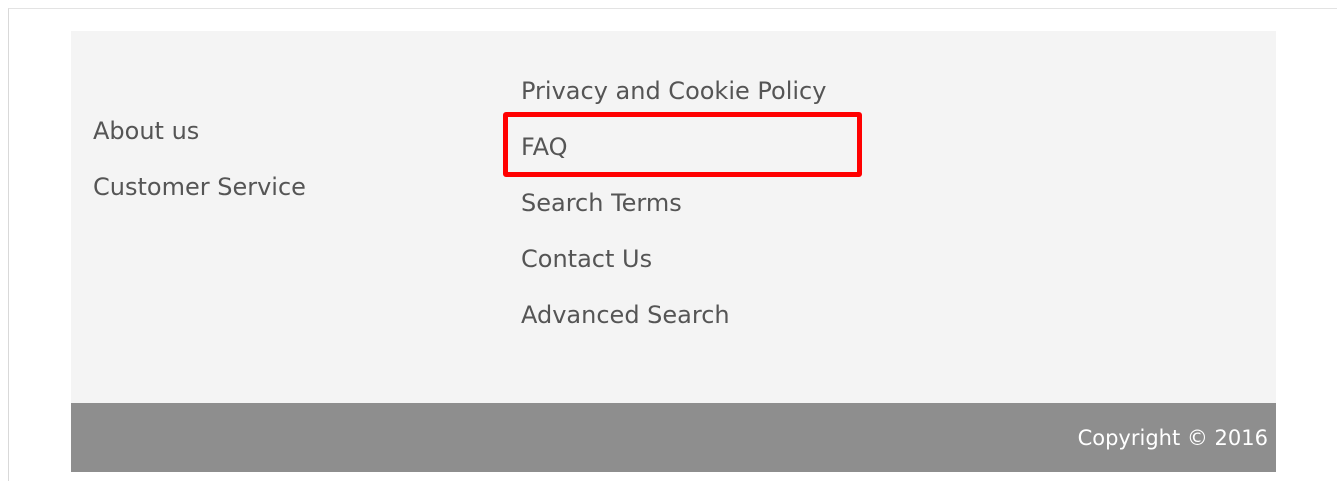 The image size is (1337, 481). What do you see at coordinates (1172, 438) in the screenshot?
I see `copyright-text: Copyright © 2016` at bounding box center [1172, 438].